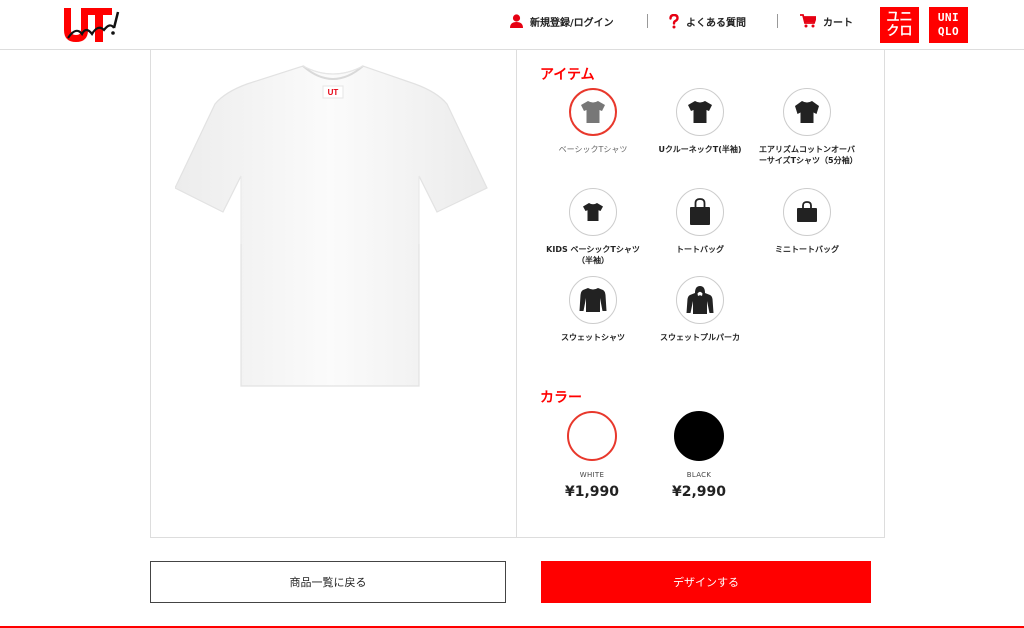  I want to click on item-label: トートバッグ, so click(700, 249).